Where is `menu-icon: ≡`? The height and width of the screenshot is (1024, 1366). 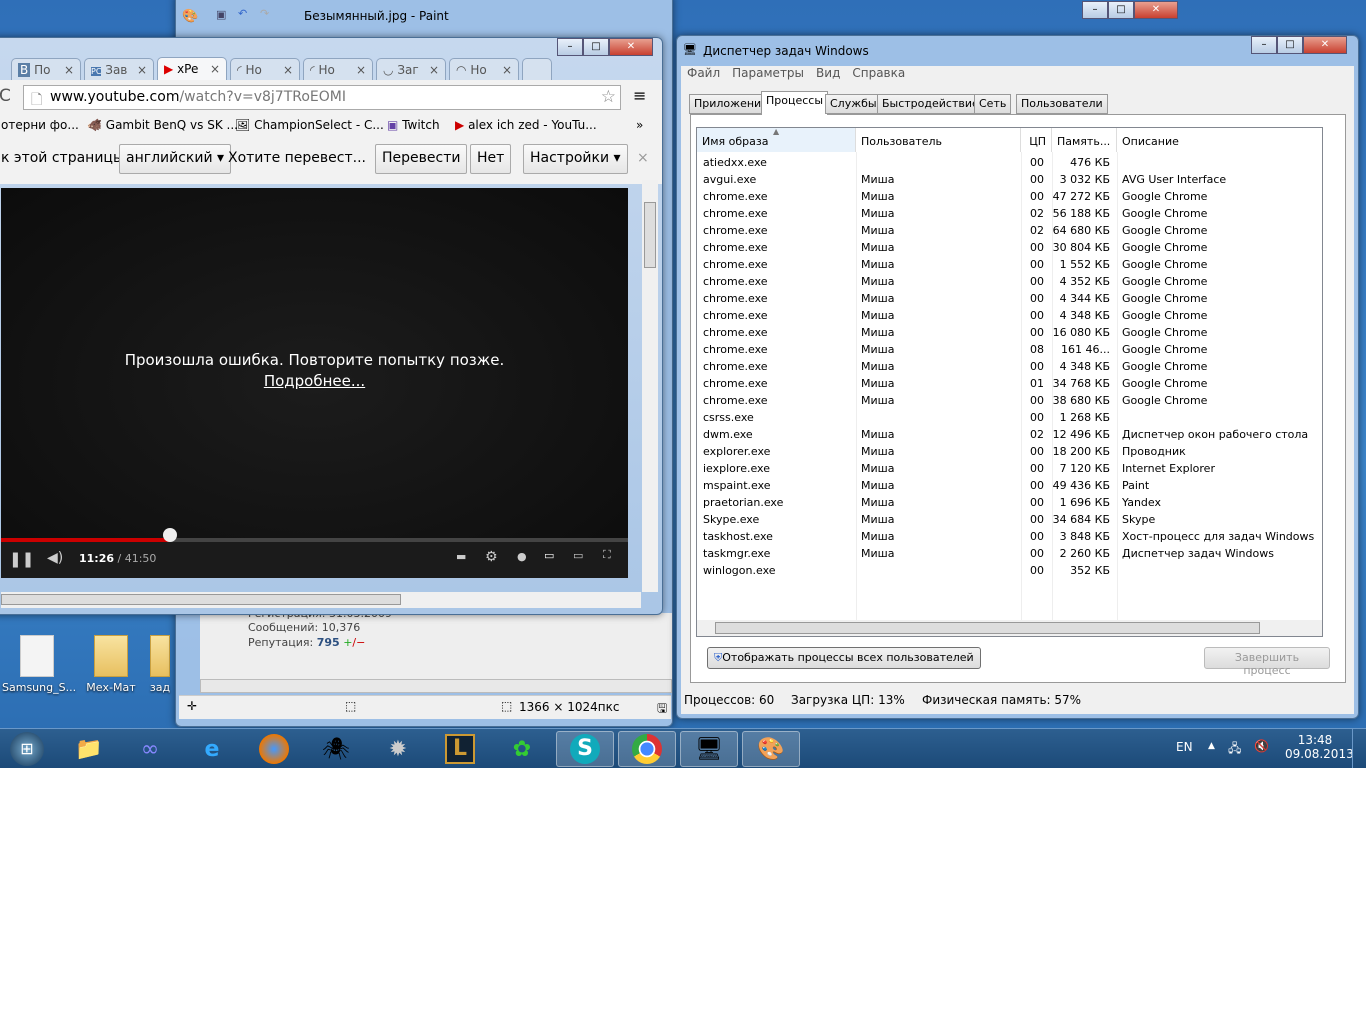
menu-icon: ≡ is located at coordinates (639, 95).